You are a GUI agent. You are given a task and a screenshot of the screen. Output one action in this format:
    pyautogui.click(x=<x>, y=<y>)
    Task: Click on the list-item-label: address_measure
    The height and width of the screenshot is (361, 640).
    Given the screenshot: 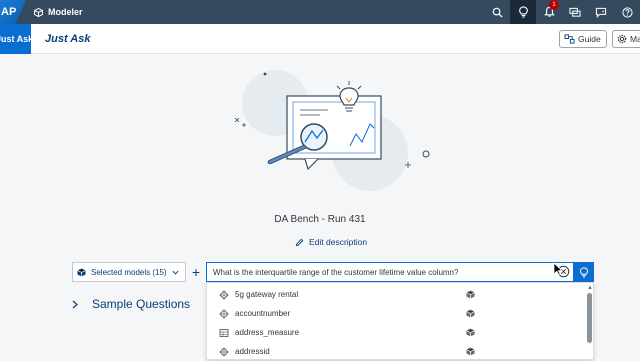 What is the action you would take?
    pyautogui.click(x=267, y=332)
    